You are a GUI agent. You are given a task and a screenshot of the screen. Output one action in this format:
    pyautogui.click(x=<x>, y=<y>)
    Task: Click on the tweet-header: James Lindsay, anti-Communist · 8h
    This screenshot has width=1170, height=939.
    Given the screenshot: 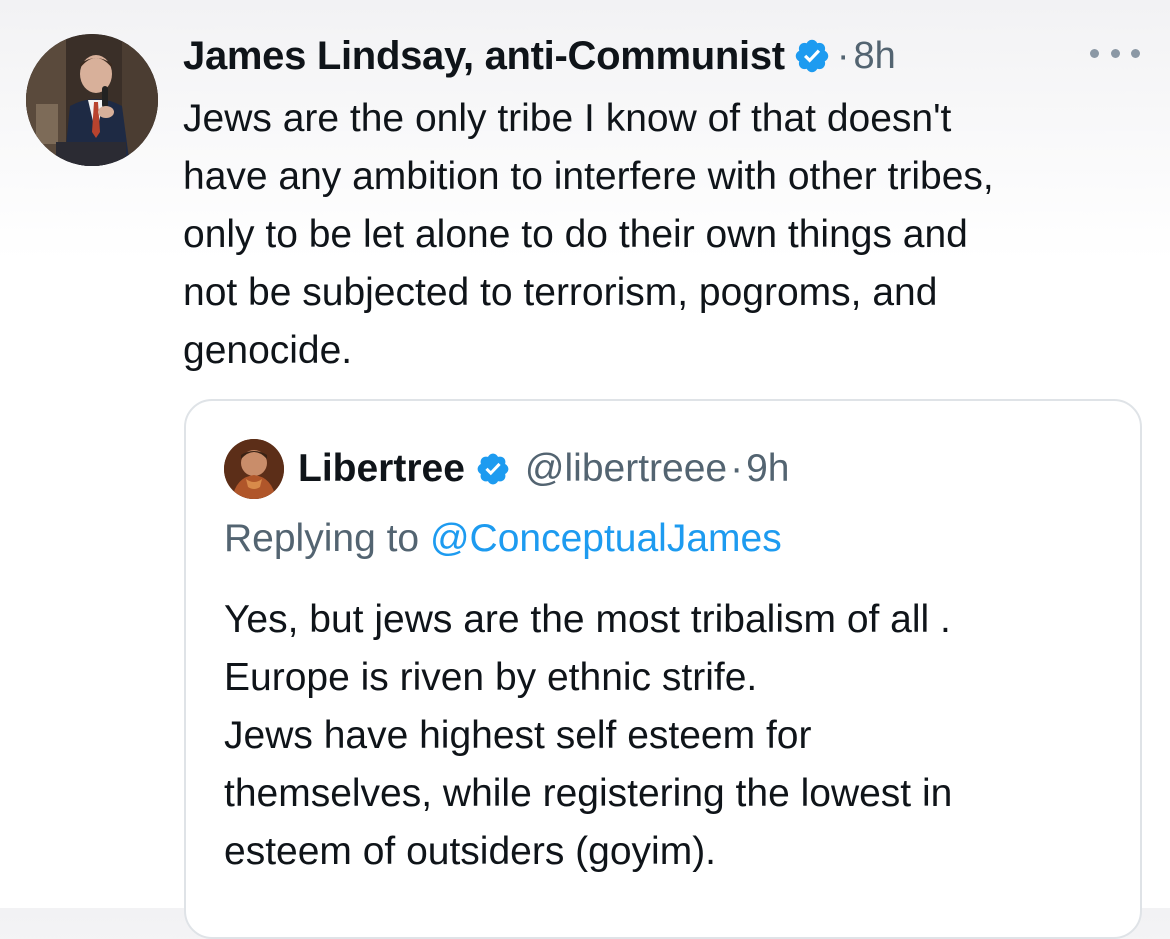 What is the action you would take?
    pyautogui.click(x=539, y=56)
    